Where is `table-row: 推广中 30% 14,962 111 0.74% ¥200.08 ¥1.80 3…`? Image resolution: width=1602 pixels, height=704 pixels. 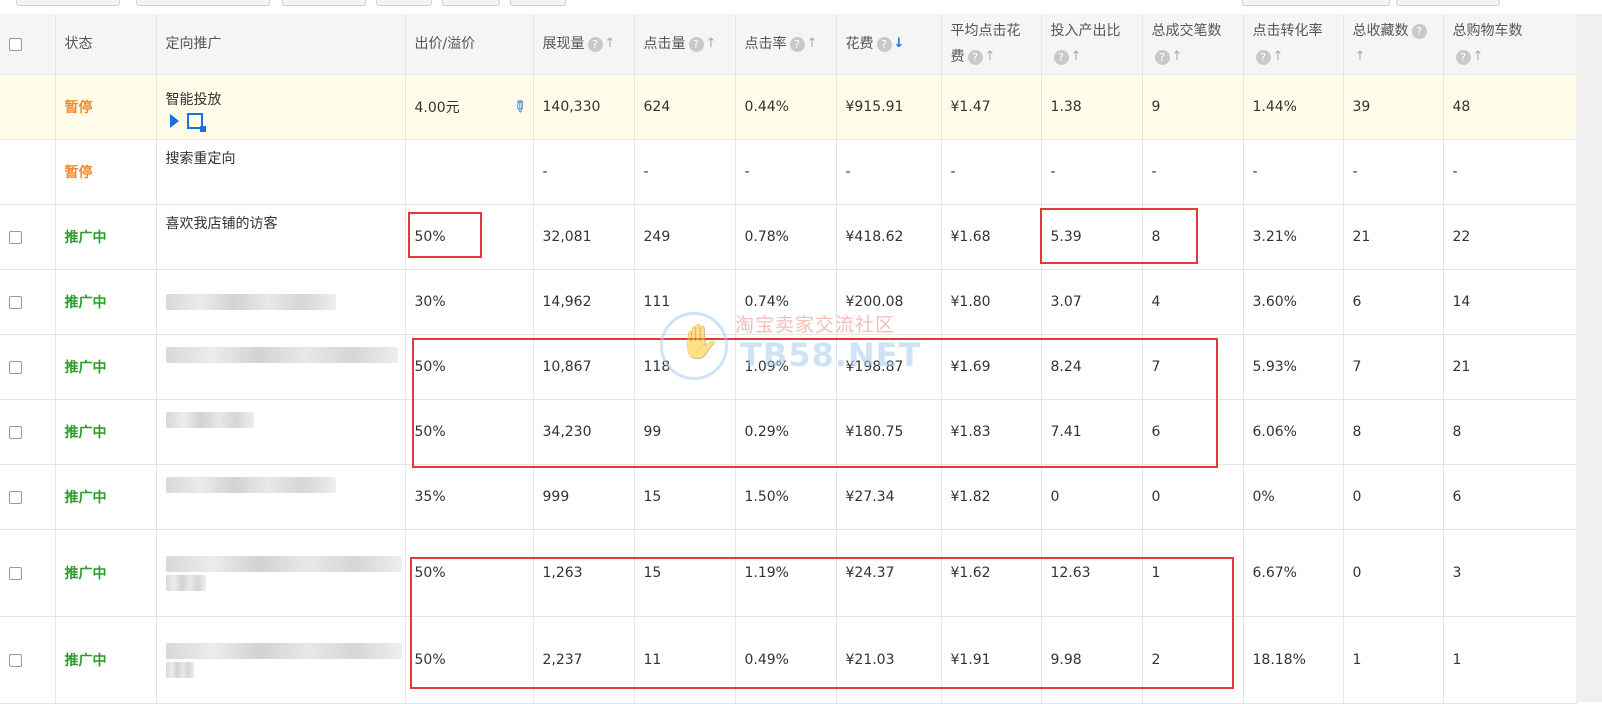
table-row: 推广中 30% 14,962 111 0.74% ¥200.08 ¥1.80 3… is located at coordinates (788, 302).